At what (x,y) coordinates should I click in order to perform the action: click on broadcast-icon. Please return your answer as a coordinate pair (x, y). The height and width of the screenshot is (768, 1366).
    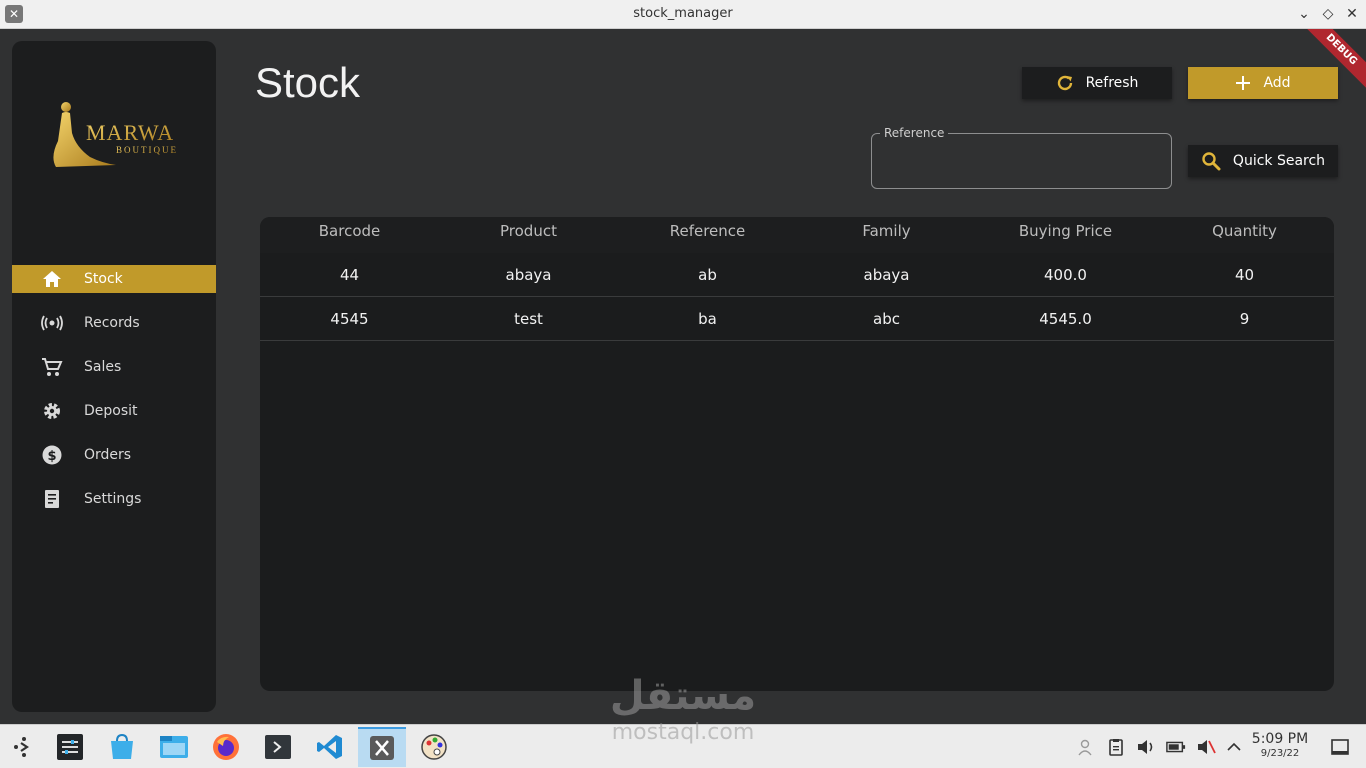
    Looking at the image, I should click on (52, 323).